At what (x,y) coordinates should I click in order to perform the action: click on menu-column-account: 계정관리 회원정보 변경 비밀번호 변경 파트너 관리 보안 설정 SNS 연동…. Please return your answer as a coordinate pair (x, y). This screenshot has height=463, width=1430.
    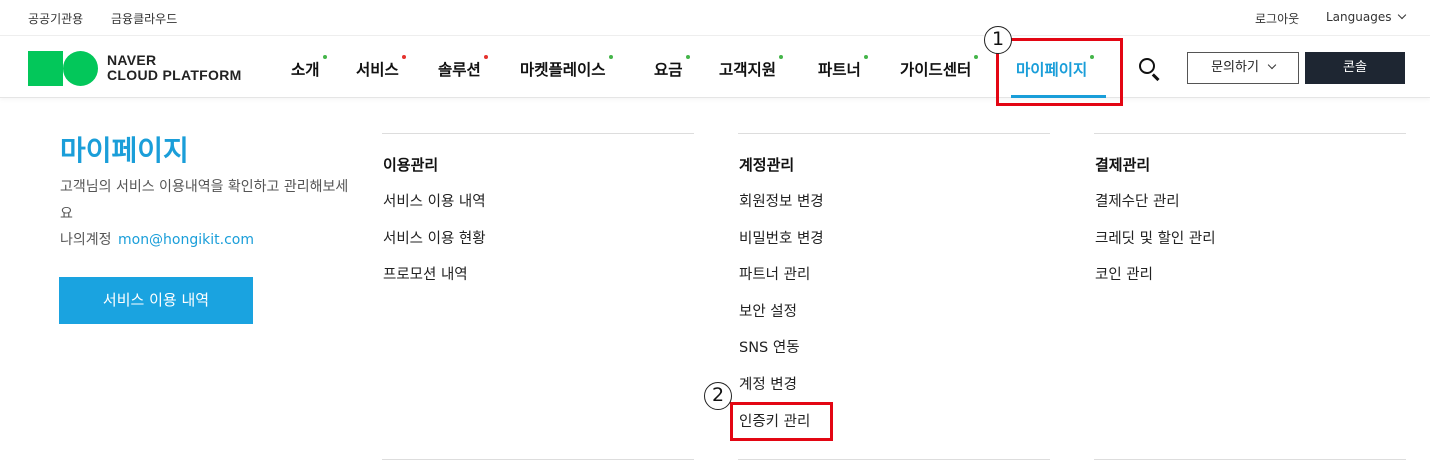
    Looking at the image, I should click on (894, 281).